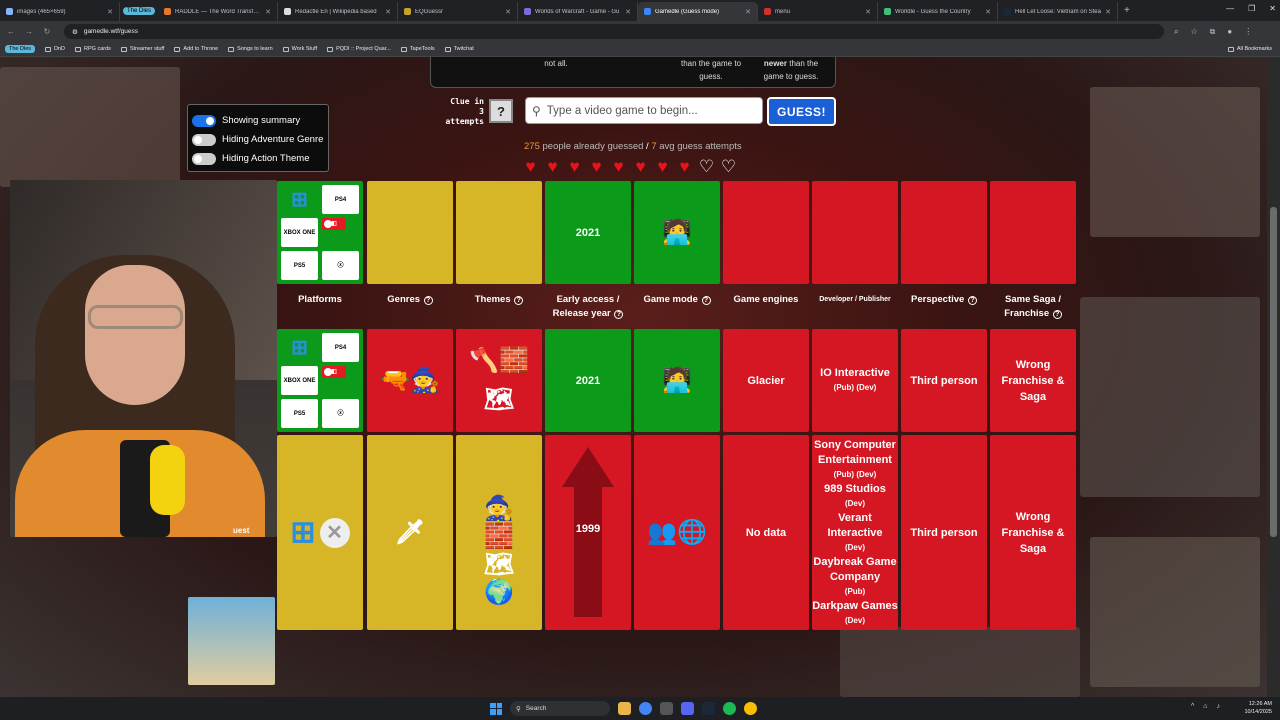 This screenshot has width=1280, height=720. What do you see at coordinates (299, 49) in the screenshot?
I see `bookmark-work-stuff: Work Stuff` at bounding box center [299, 49].